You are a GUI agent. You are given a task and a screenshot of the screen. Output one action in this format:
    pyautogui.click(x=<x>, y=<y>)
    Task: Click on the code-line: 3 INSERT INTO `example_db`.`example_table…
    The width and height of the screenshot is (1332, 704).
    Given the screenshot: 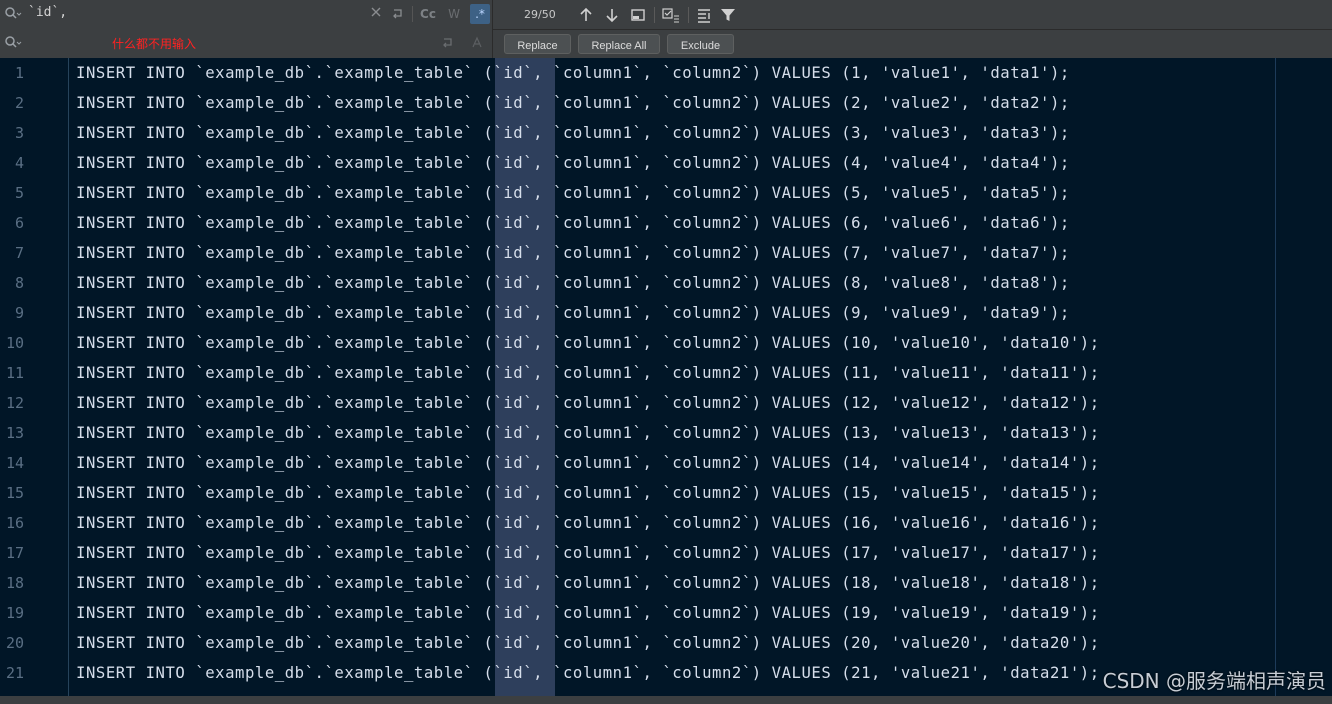 What is the action you would take?
    pyautogui.click(x=666, y=133)
    